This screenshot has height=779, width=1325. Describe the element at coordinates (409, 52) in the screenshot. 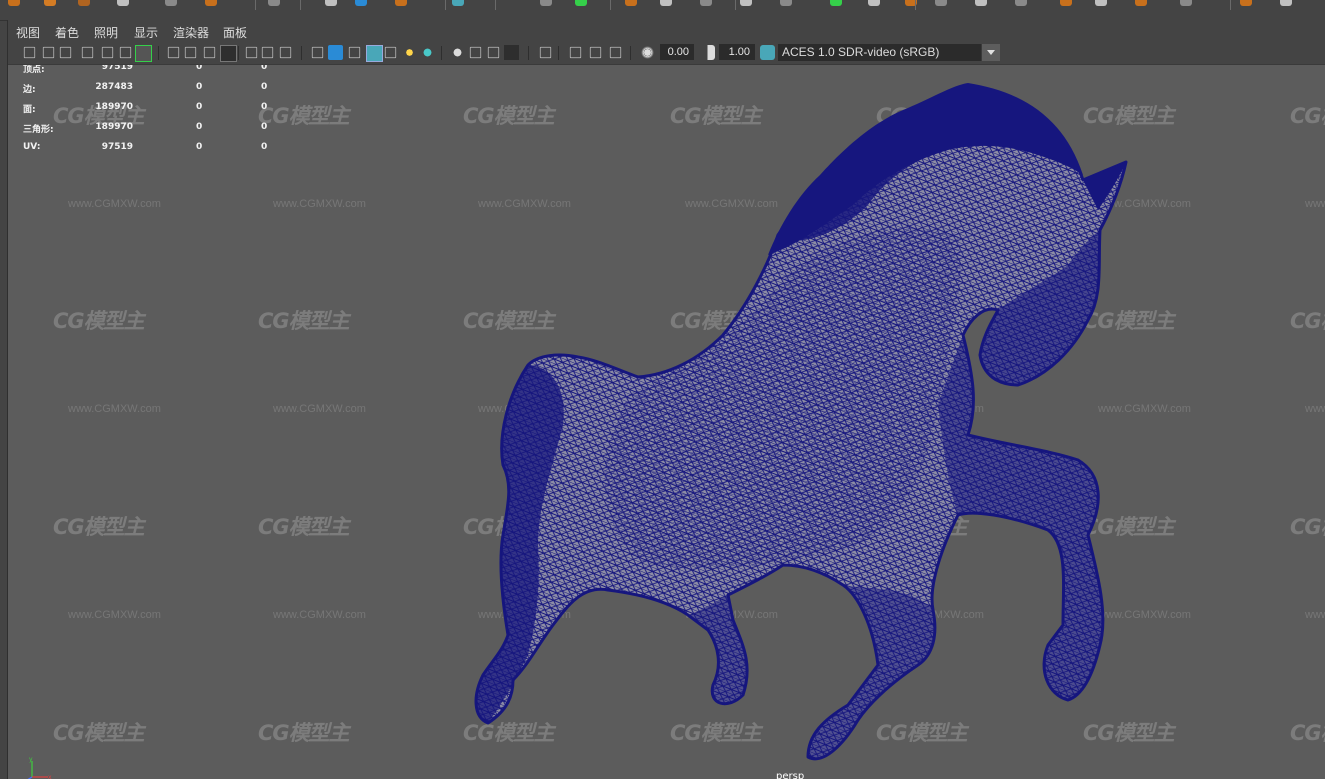

I see `use-all-lights-icon` at that location.